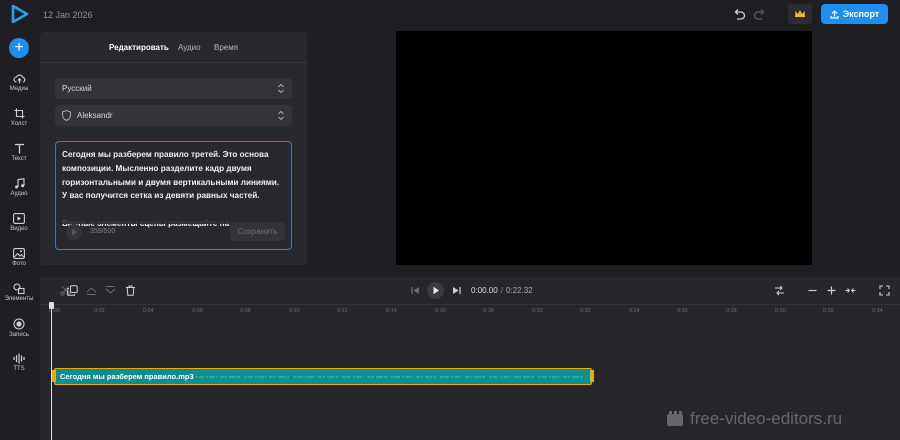 The height and width of the screenshot is (440, 900). Describe the element at coordinates (682, 311) in the screenshot. I see `ruler-tick: 0:26` at that location.